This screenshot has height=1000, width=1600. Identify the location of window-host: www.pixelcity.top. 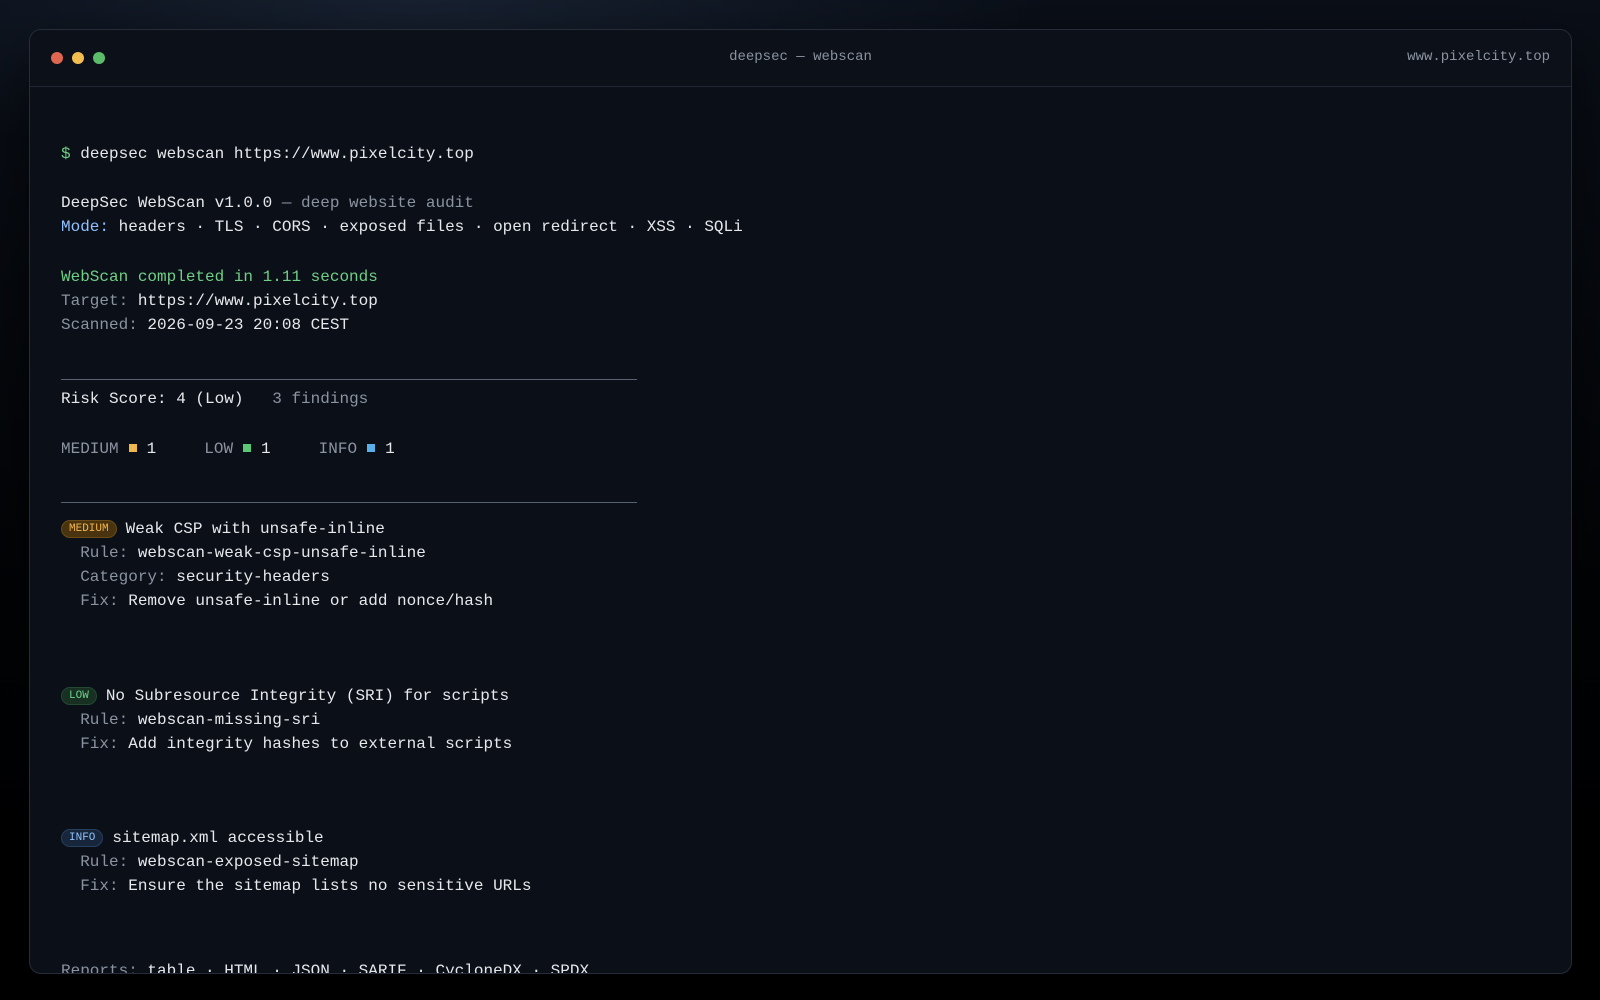
(1478, 57).